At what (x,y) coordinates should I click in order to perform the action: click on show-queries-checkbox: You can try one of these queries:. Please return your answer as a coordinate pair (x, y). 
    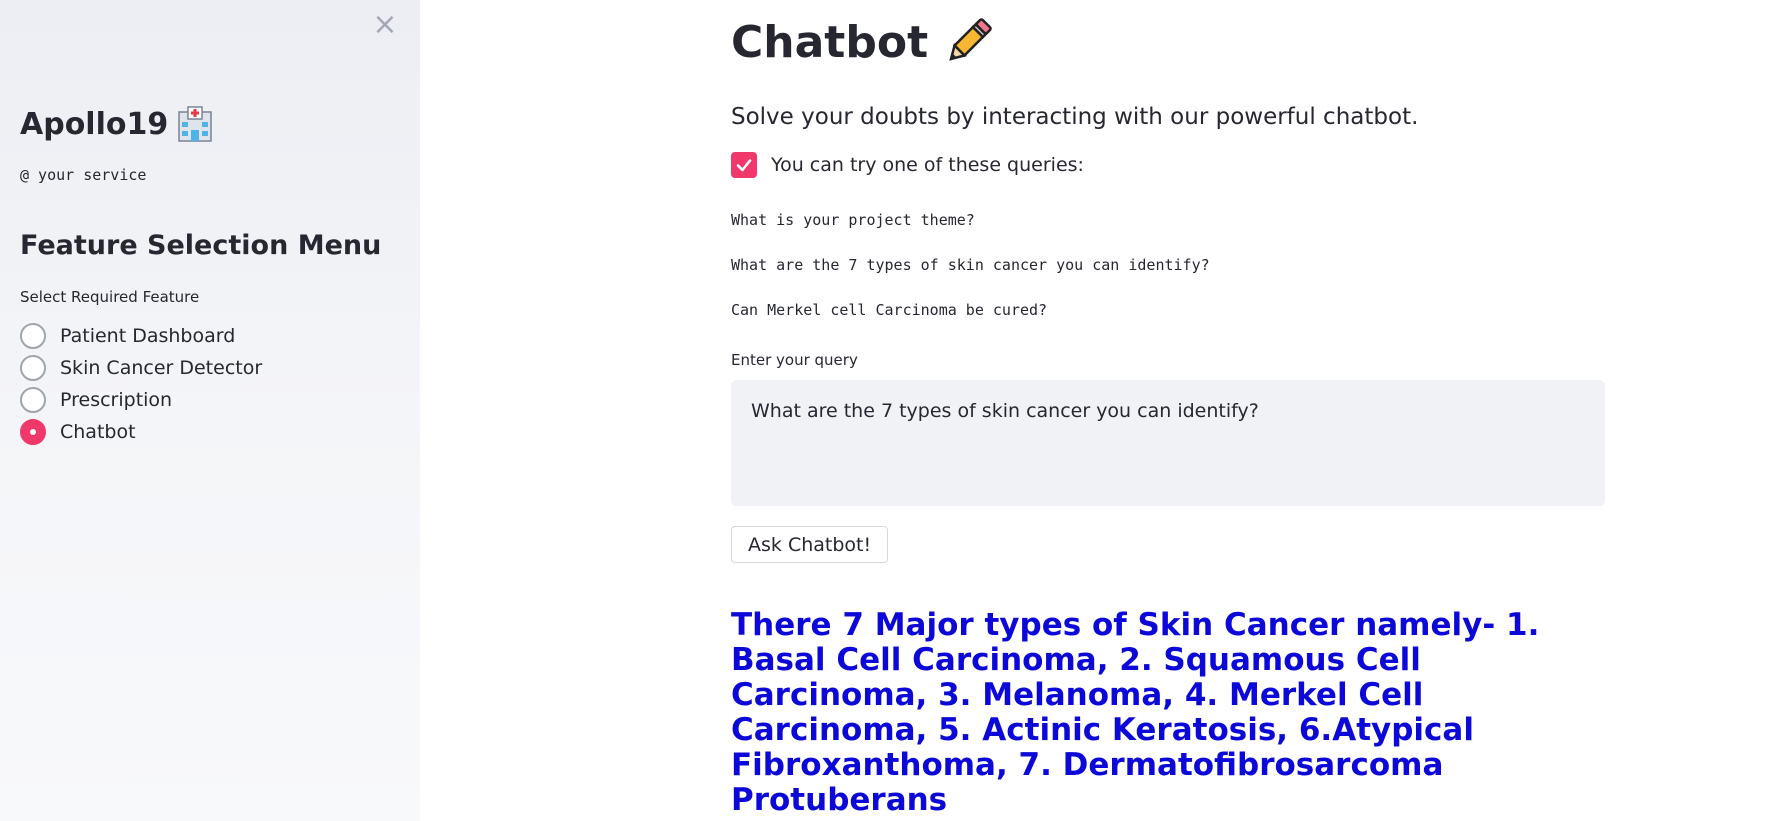
    Looking at the image, I should click on (907, 165).